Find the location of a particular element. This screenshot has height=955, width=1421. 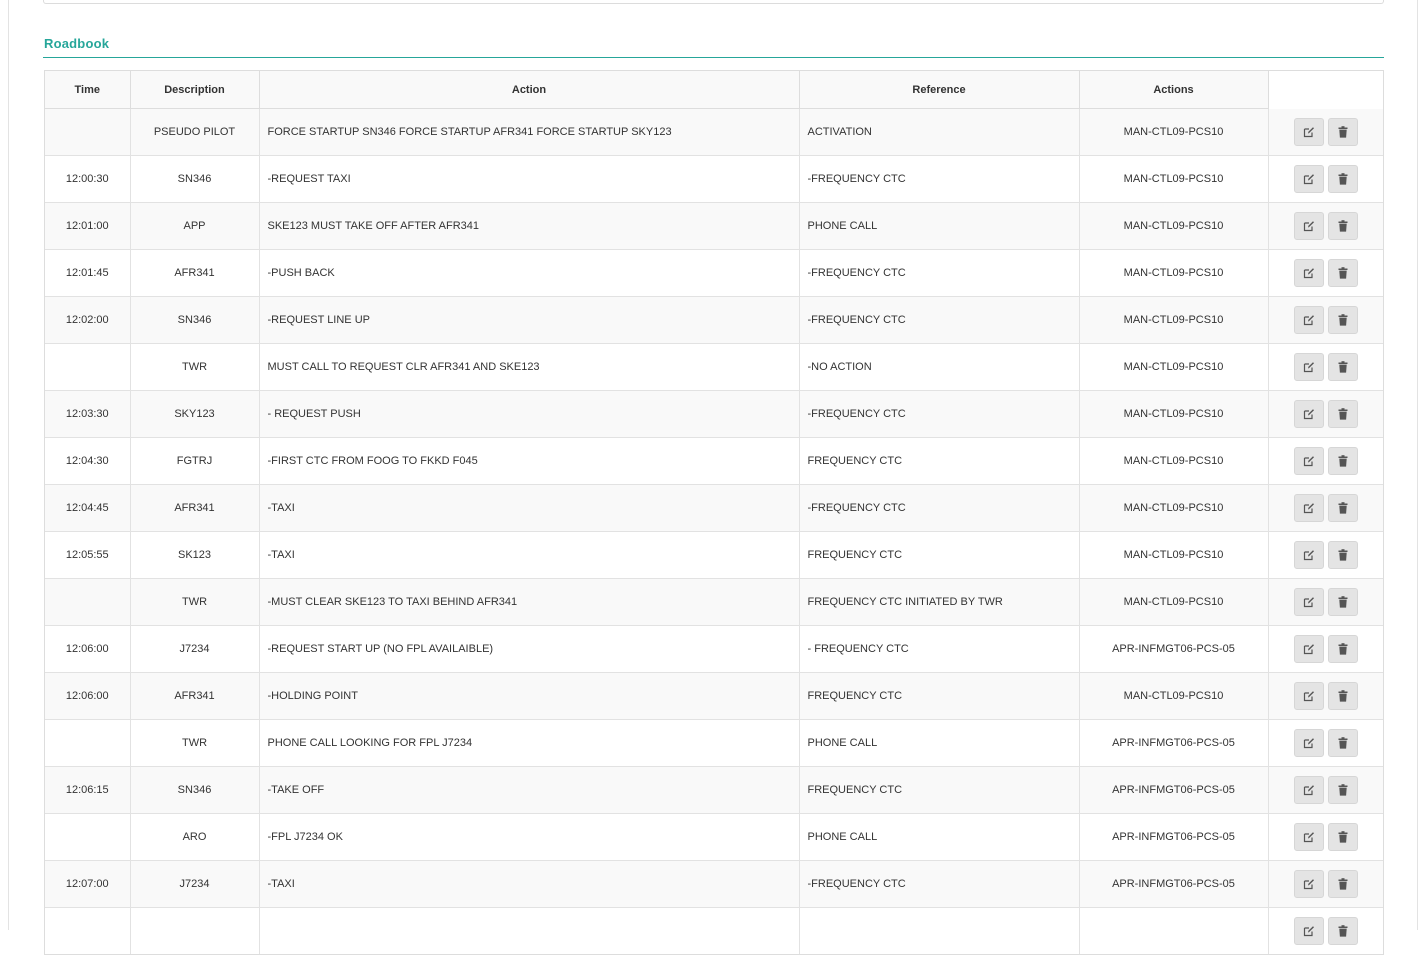

cell-description: J7234 is located at coordinates (195, 649).